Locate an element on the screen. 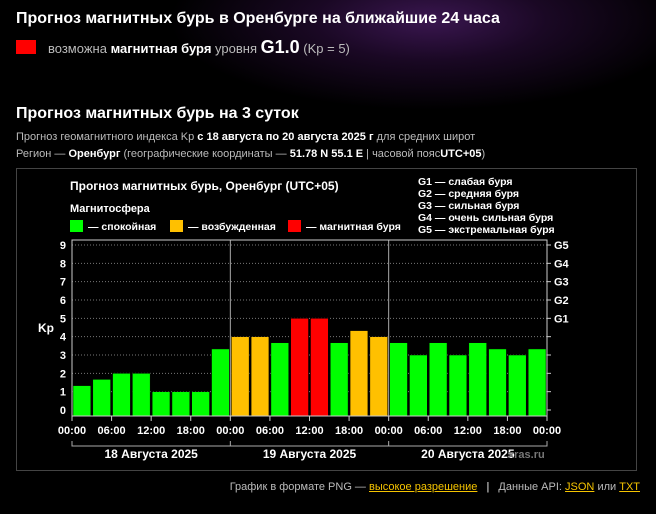 The height and width of the screenshot is (514, 656). or-text: или is located at coordinates (607, 487).